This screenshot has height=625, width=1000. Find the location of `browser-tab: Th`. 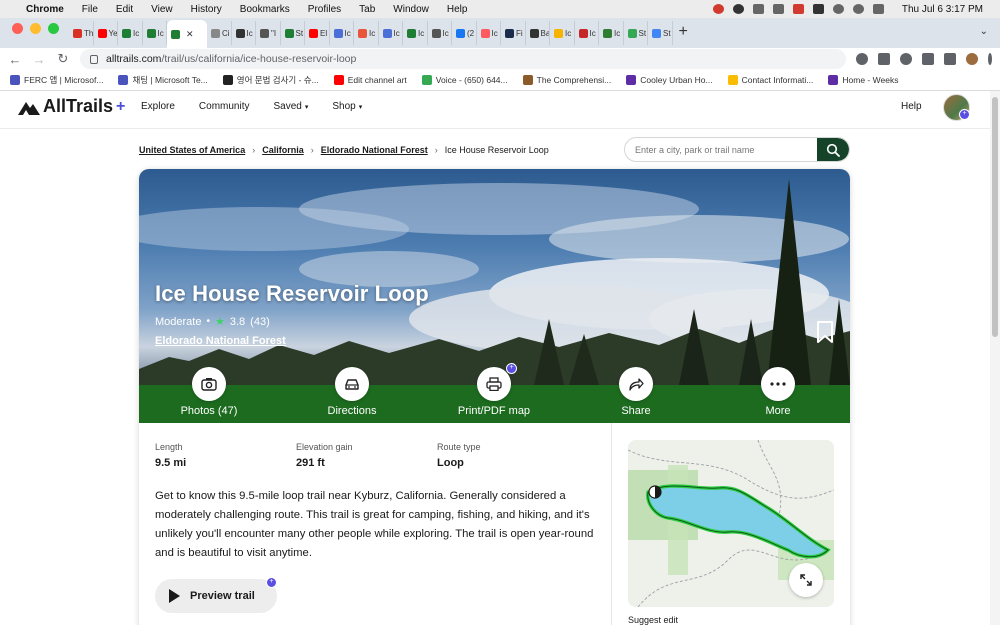

browser-tab: Th is located at coordinates (81, 33).